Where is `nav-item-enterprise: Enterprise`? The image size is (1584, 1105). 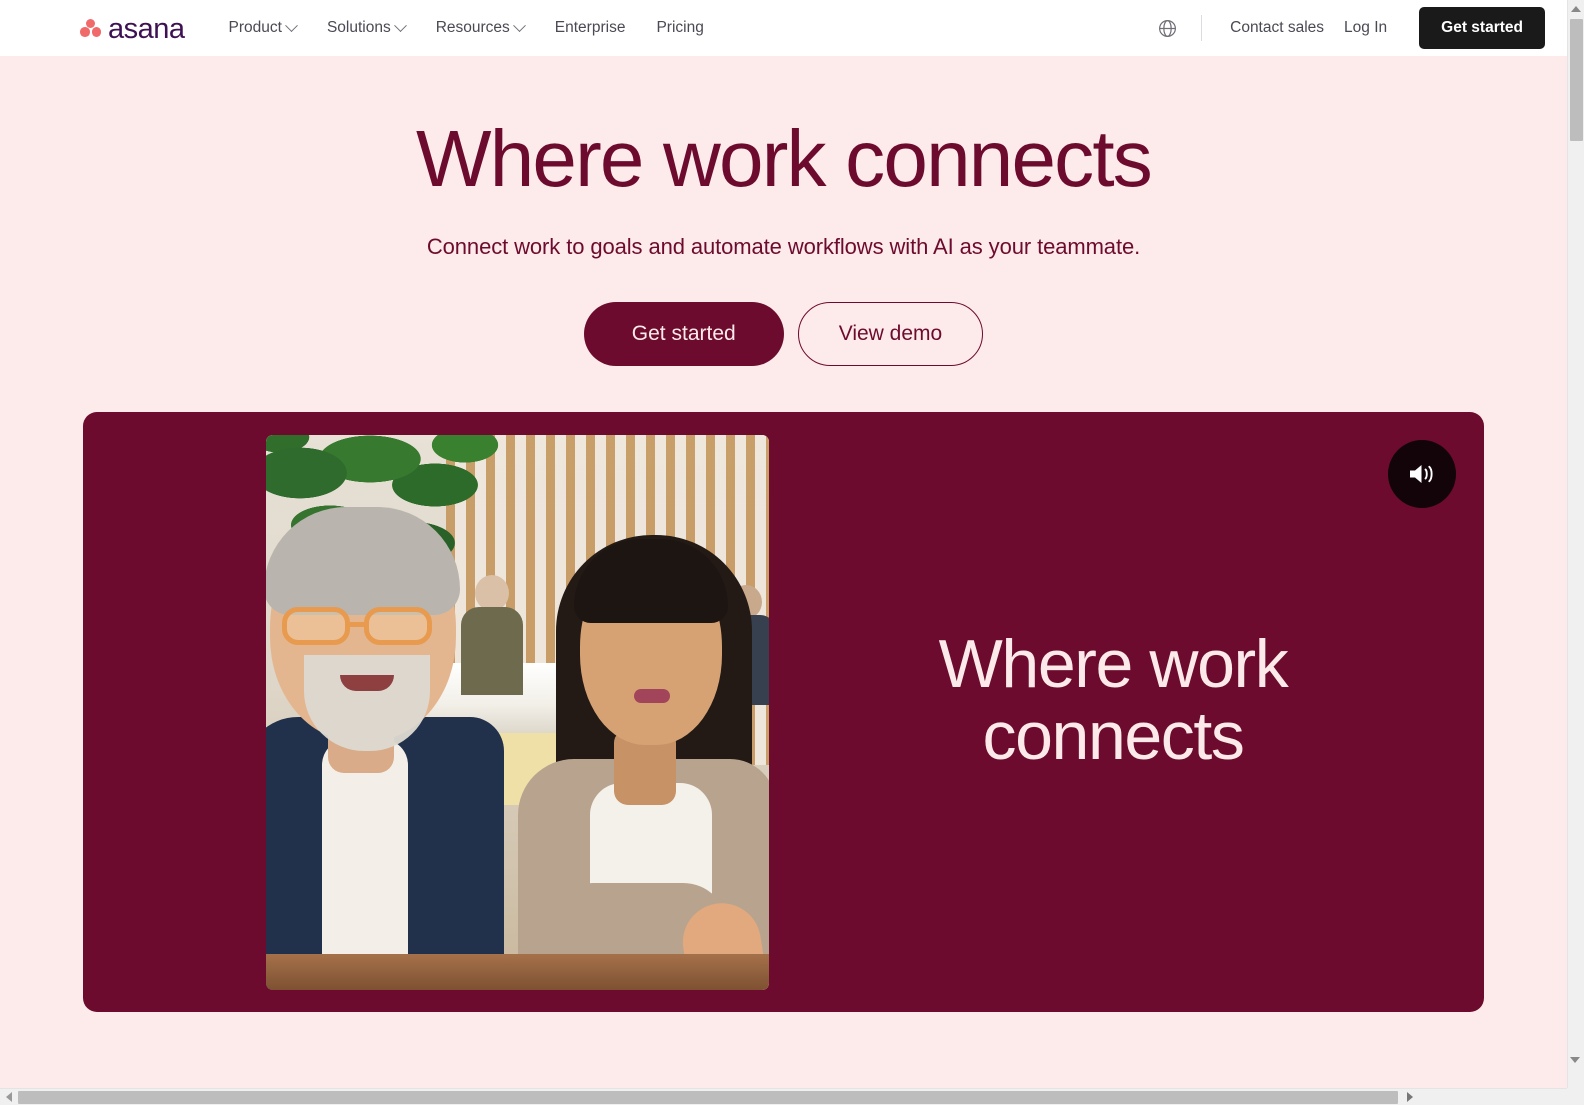 nav-item-enterprise: Enterprise is located at coordinates (590, 28).